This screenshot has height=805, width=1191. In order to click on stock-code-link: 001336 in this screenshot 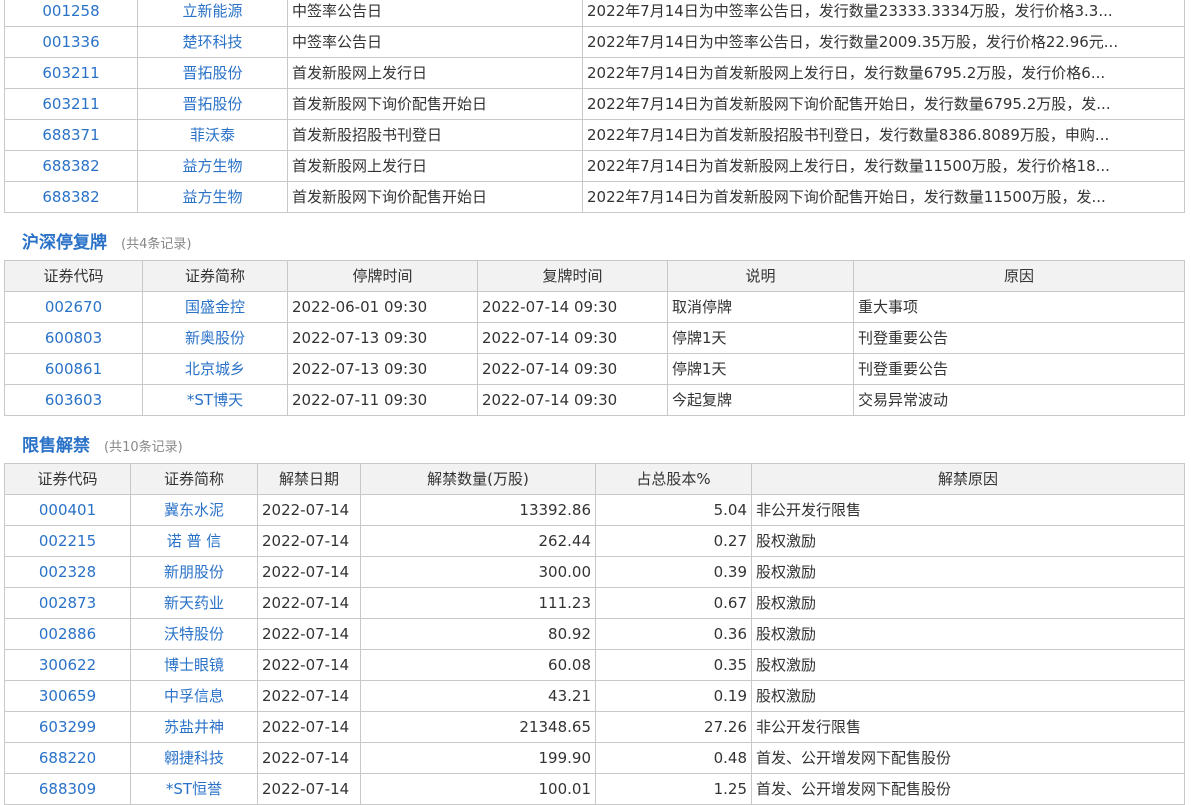, I will do `click(71, 42)`.